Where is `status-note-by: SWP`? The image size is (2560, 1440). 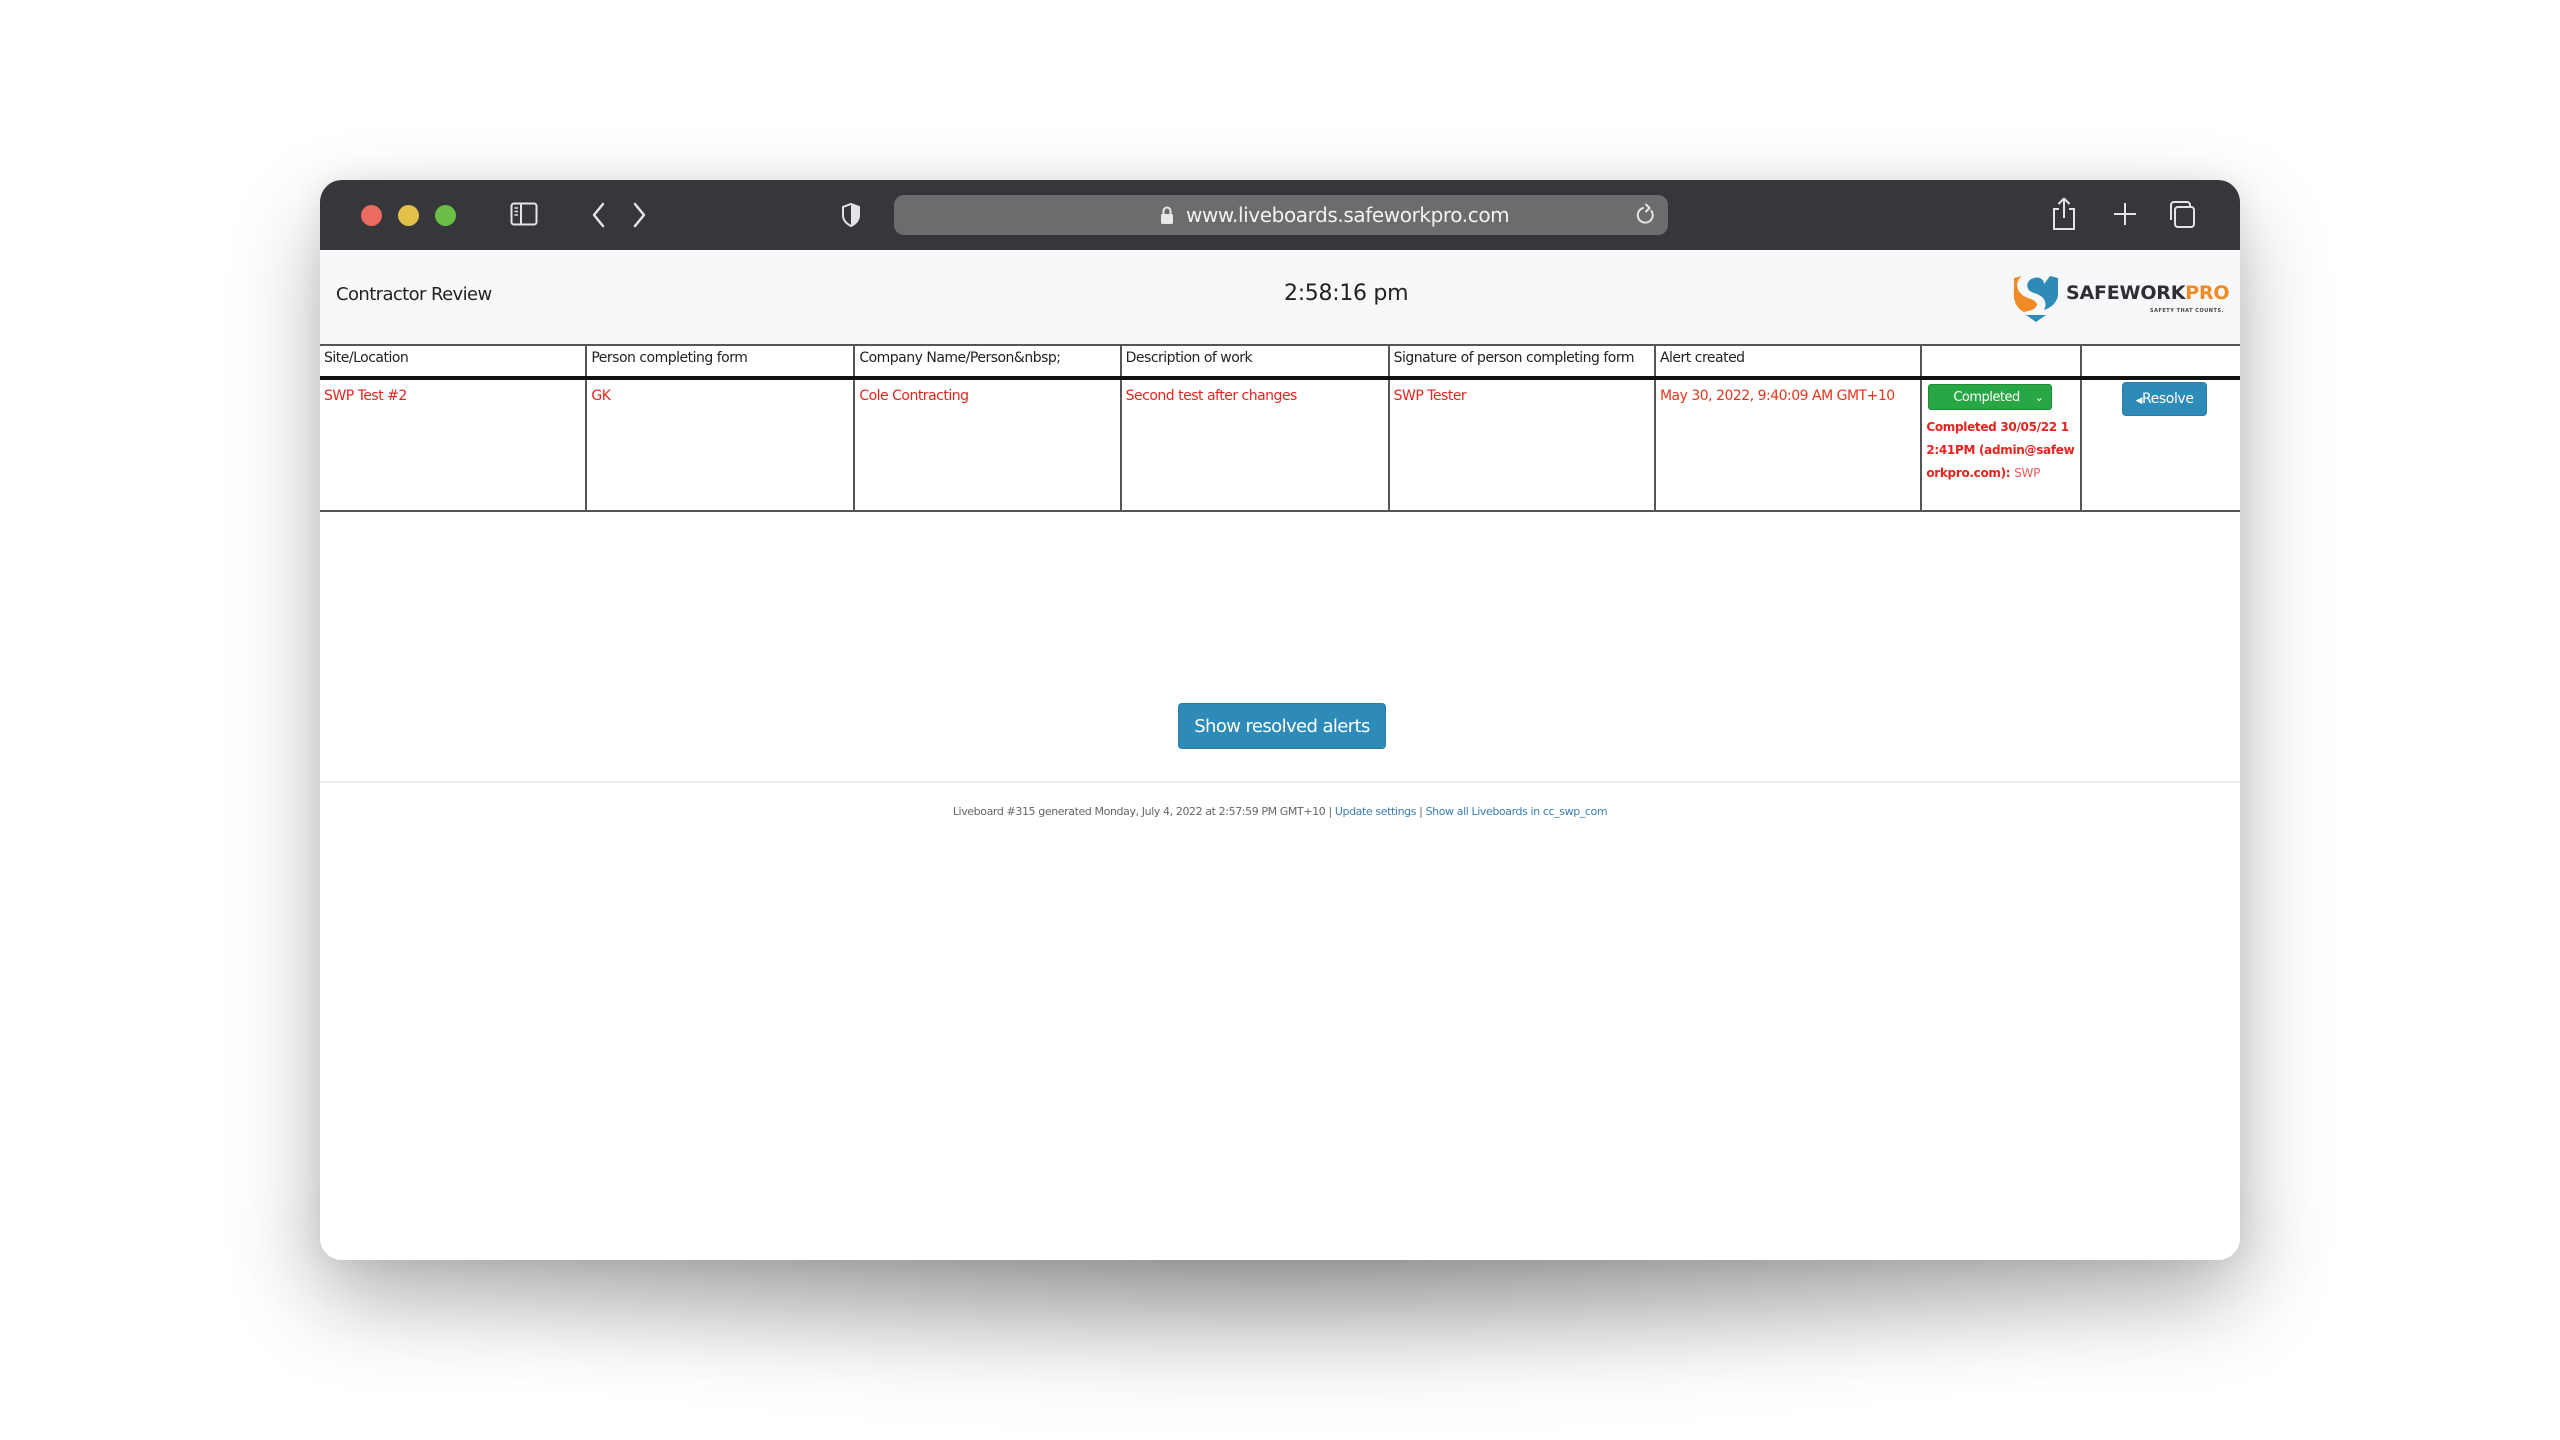 status-note-by: SWP is located at coordinates (2027, 473).